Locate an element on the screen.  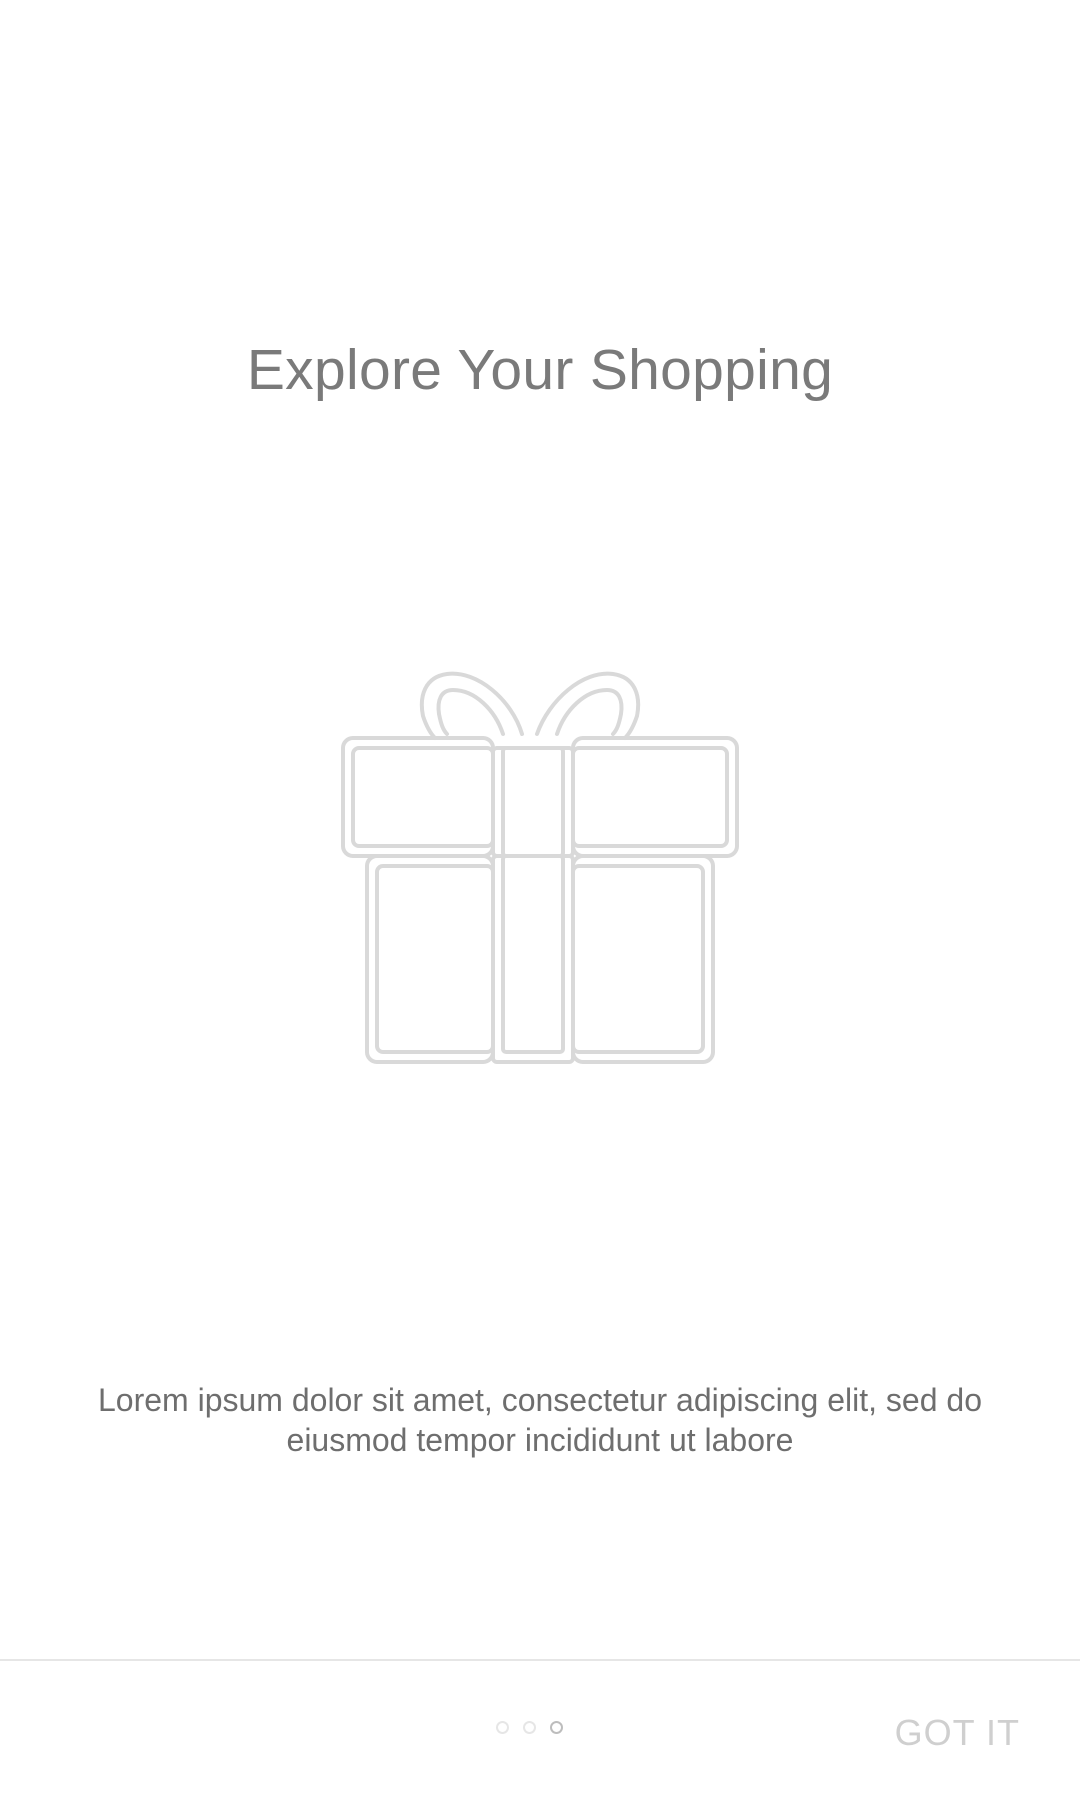
page-indicator is located at coordinates (529, 1731).